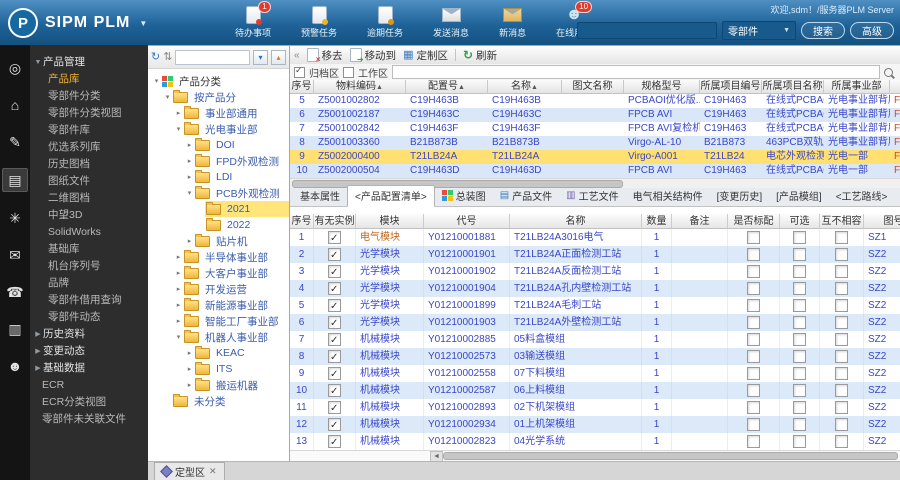  What do you see at coordinates (647, 30) in the screenshot?
I see `global-search-input` at bounding box center [647, 30].